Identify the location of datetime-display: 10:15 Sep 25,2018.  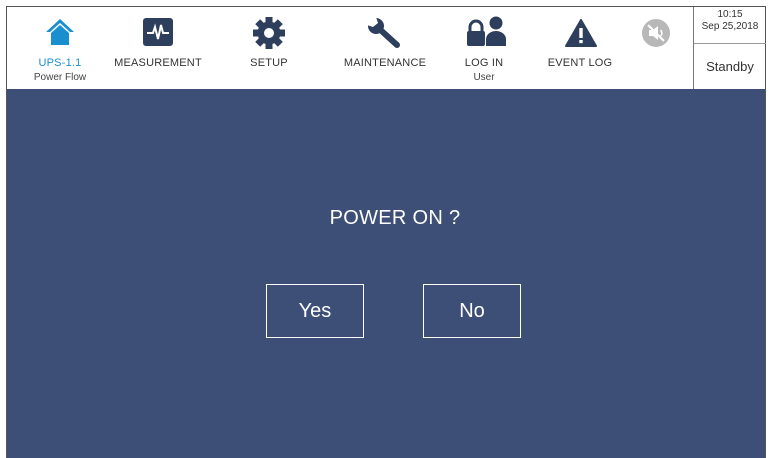
(730, 21).